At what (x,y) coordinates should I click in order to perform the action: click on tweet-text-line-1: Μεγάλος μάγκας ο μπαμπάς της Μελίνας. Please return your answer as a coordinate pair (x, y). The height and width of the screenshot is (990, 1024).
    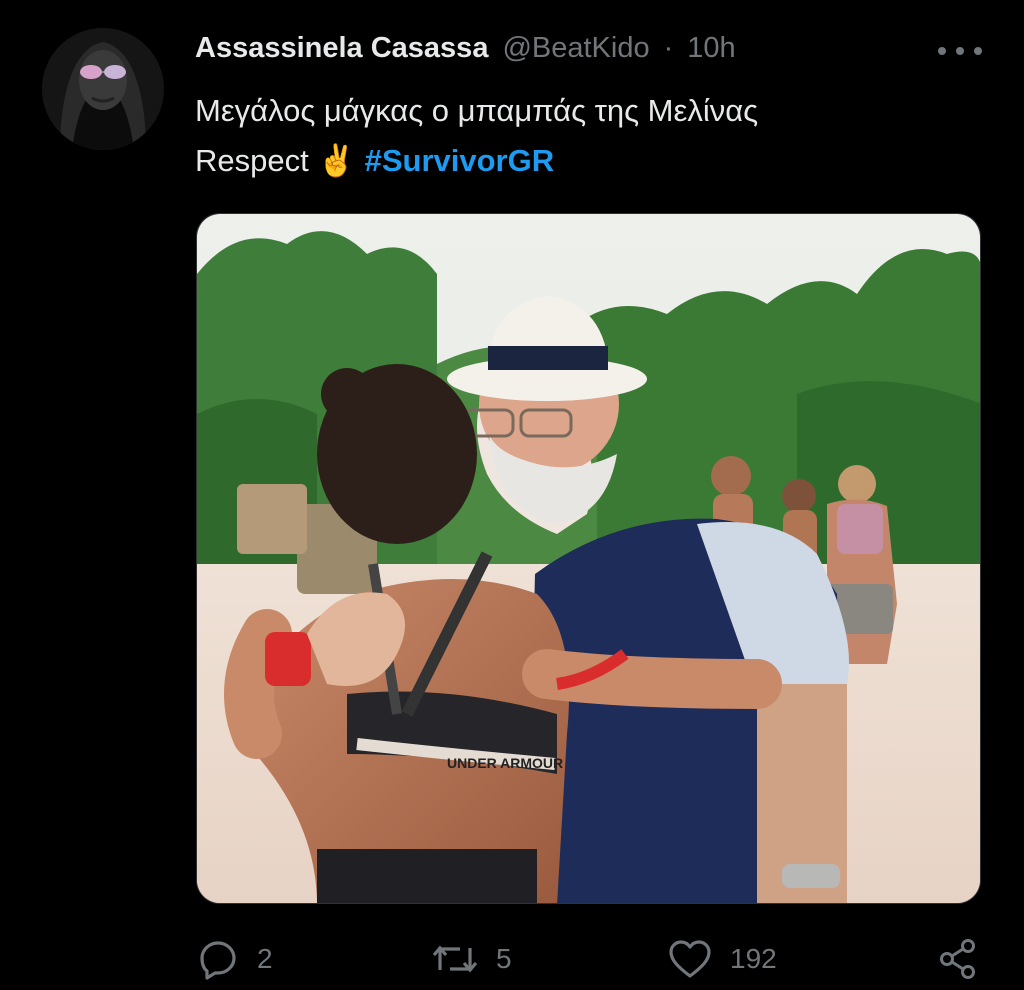
    Looking at the image, I should click on (477, 110).